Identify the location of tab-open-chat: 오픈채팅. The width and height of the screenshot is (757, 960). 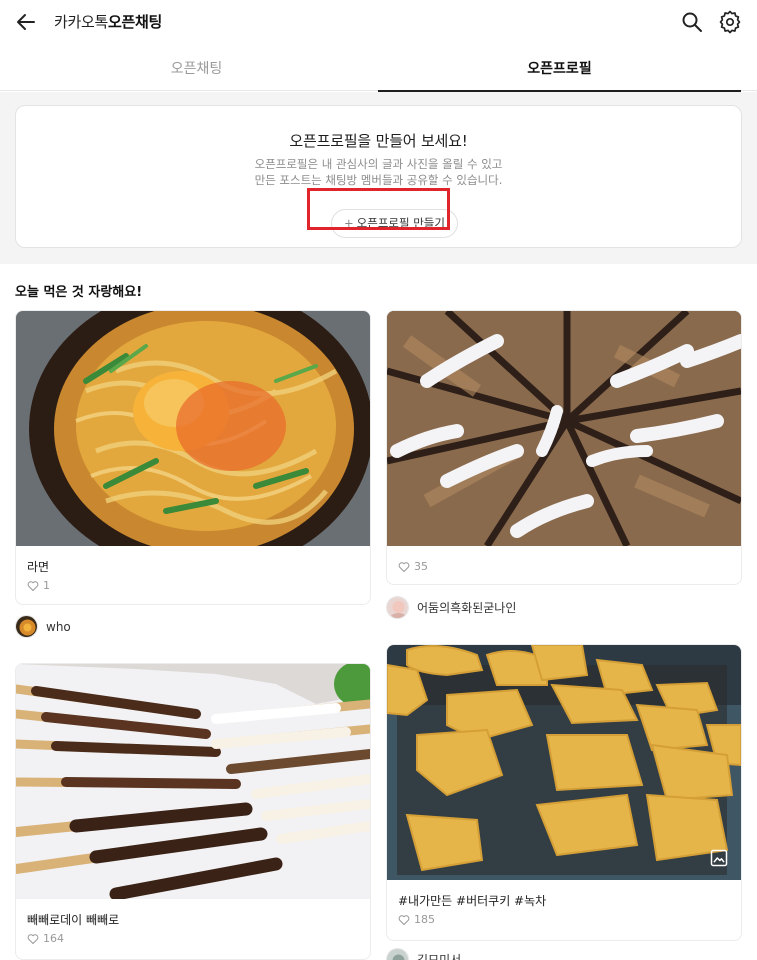
(196, 69).